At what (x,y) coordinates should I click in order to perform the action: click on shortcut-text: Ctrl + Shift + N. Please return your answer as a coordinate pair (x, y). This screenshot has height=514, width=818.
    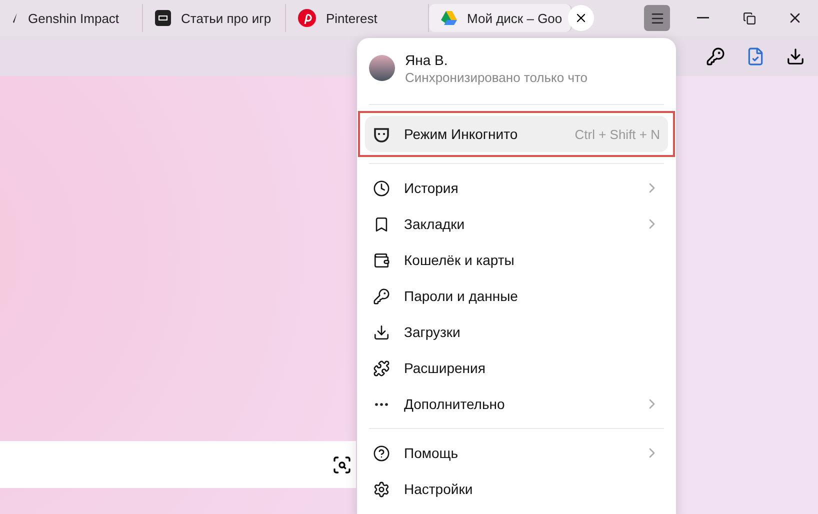
    Looking at the image, I should click on (617, 134).